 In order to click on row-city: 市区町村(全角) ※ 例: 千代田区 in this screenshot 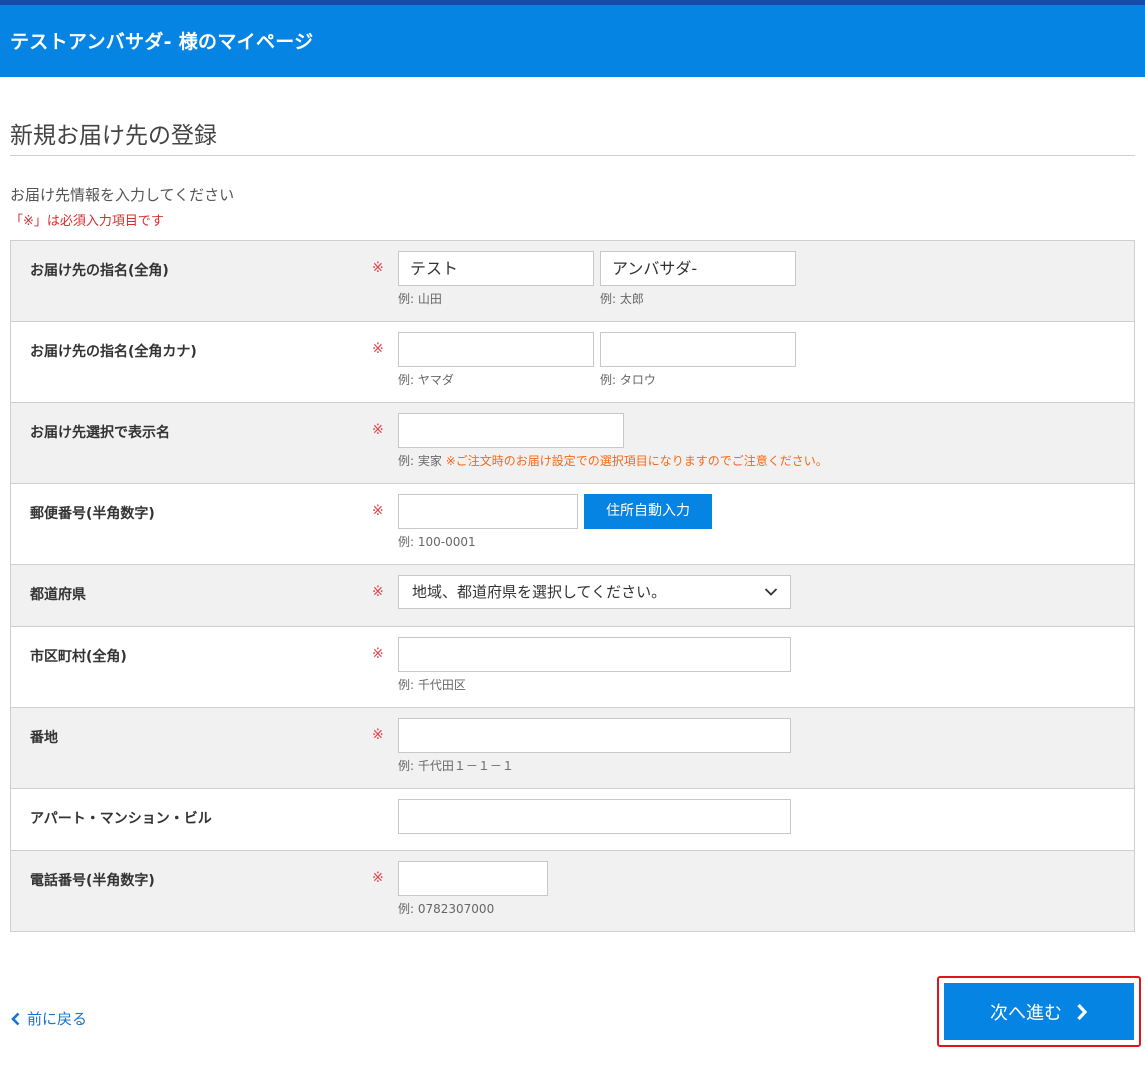, I will do `click(572, 667)`.